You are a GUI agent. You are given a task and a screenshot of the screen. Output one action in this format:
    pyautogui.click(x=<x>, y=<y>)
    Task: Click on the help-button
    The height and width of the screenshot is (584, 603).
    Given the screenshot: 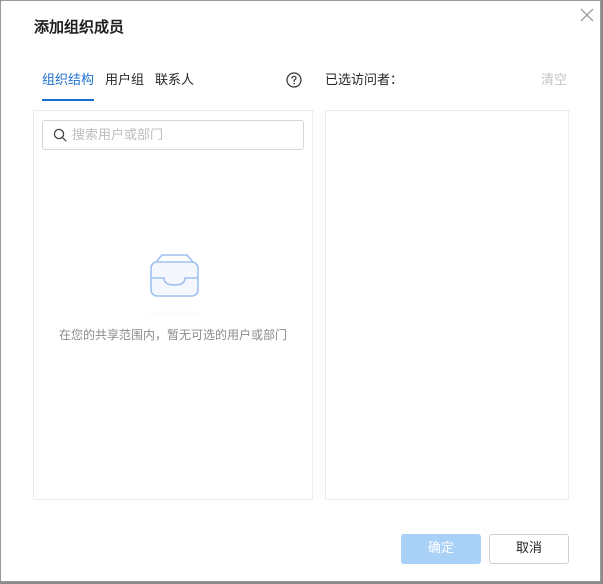 What is the action you would take?
    pyautogui.click(x=294, y=80)
    